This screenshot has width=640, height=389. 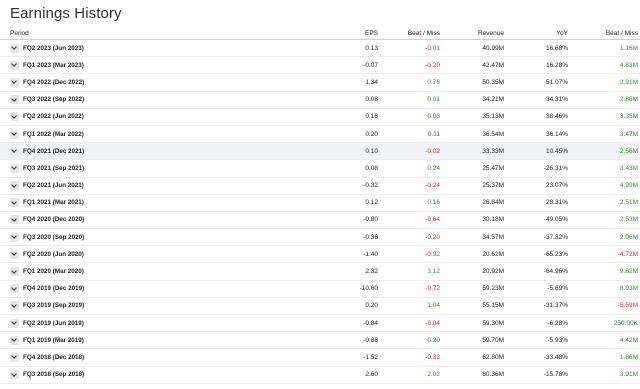 I want to click on eps-beat-miss-cell: -0.92, so click(x=409, y=254).